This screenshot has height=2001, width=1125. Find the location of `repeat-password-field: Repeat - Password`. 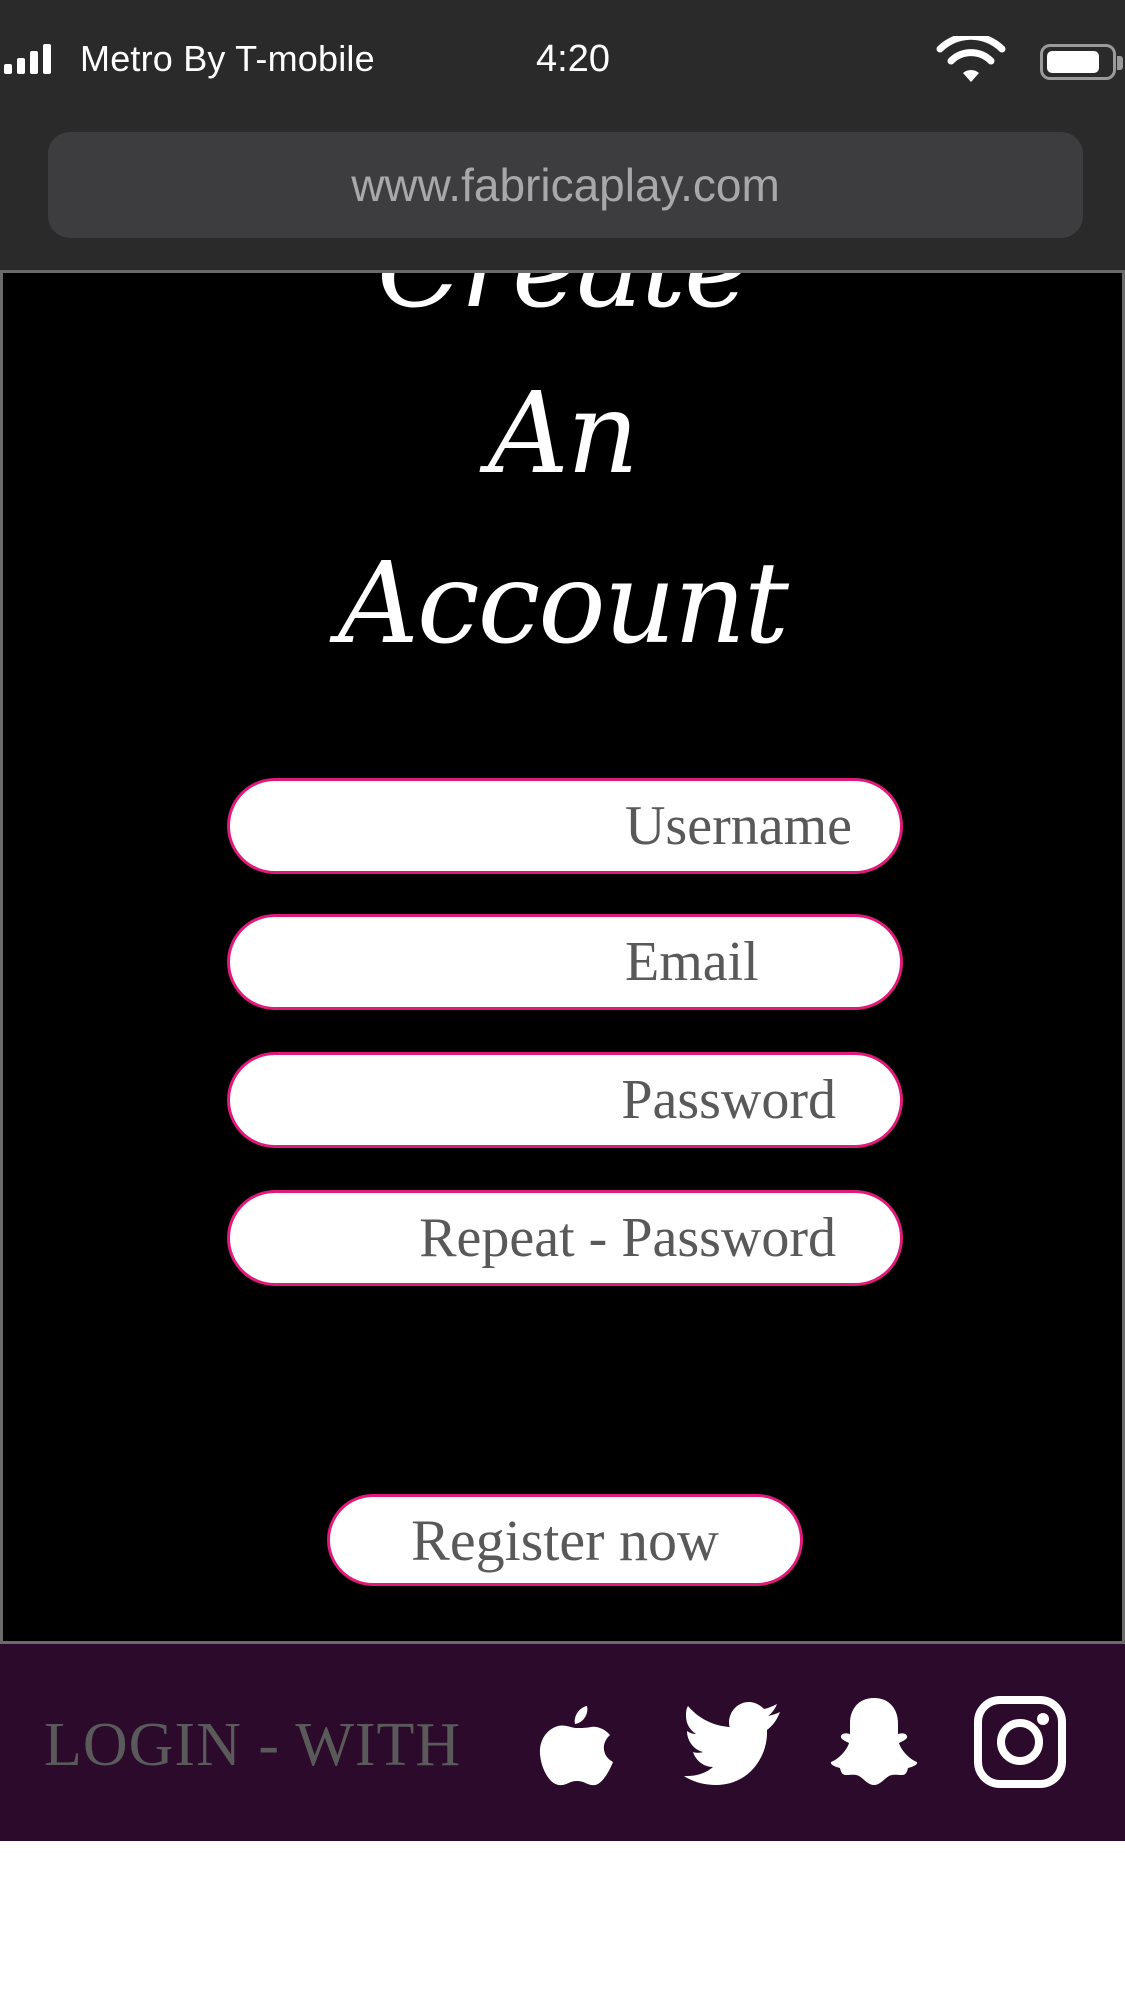

repeat-password-field: Repeat - Password is located at coordinates (565, 1238).